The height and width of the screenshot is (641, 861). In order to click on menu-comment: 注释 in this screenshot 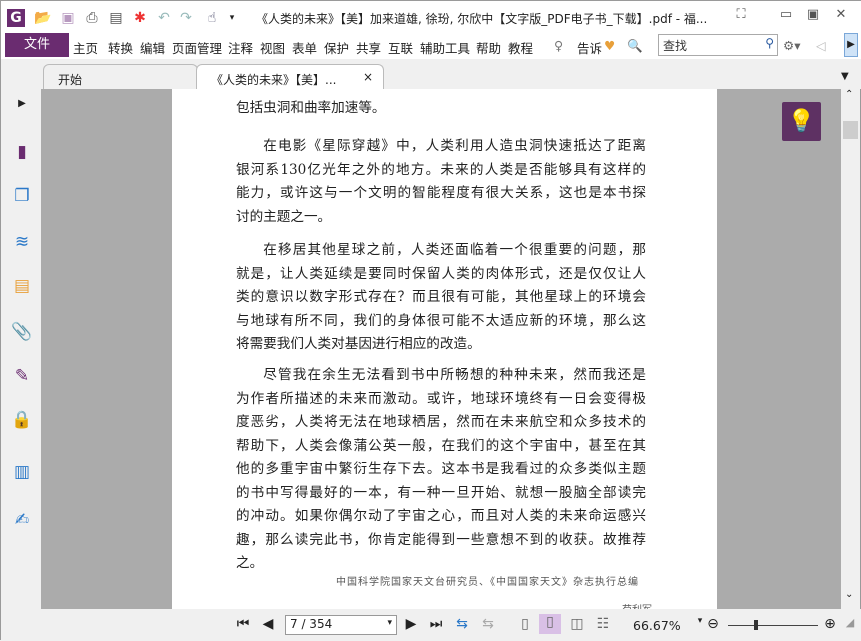, I will do `click(240, 47)`.